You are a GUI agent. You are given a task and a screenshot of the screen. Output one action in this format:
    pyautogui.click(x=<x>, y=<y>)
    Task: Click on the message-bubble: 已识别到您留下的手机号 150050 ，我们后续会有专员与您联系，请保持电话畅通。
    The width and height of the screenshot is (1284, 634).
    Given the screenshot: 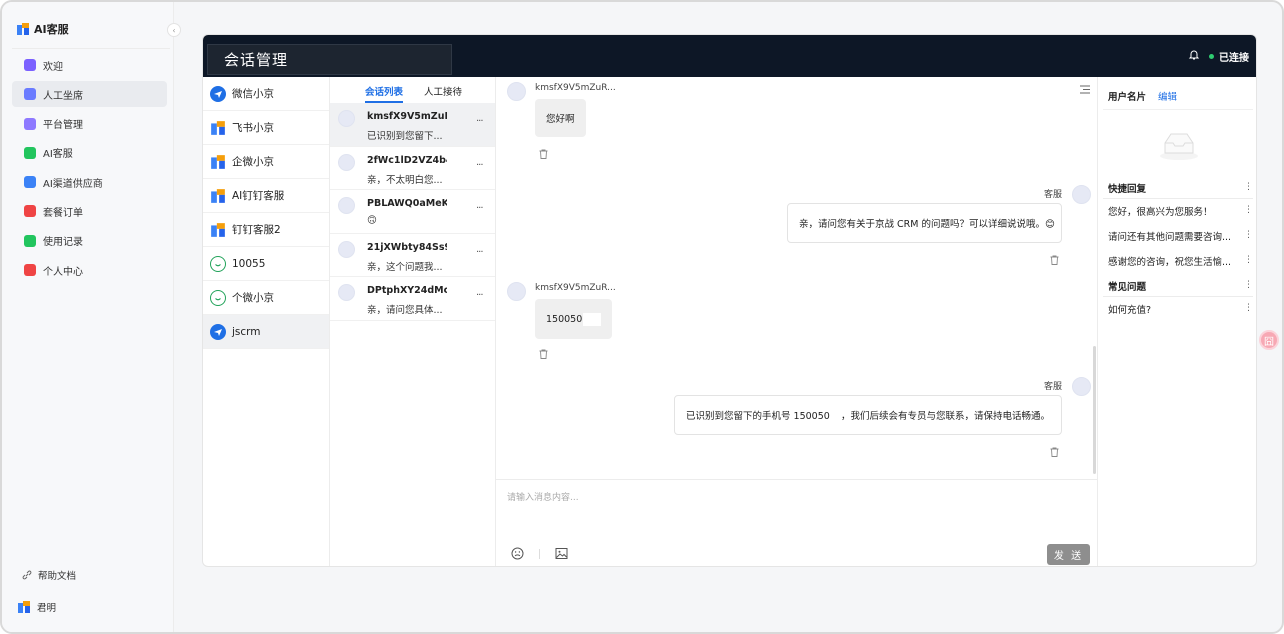 What is the action you would take?
    pyautogui.click(x=868, y=415)
    